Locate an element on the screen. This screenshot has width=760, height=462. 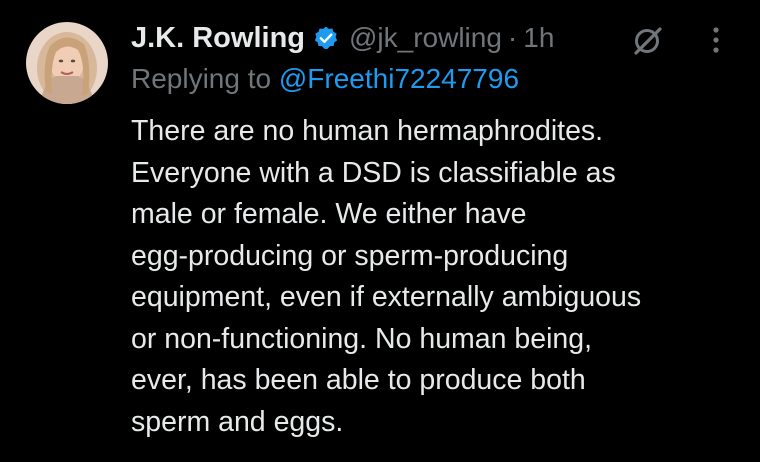
tweet-text-line: male or female. We either have is located at coordinates (329, 214).